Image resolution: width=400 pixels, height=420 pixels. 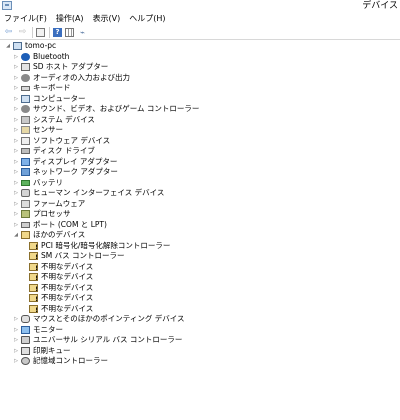 I want to click on tree-row: ▷ オーディオの入力および出力, so click(x=200, y=78).